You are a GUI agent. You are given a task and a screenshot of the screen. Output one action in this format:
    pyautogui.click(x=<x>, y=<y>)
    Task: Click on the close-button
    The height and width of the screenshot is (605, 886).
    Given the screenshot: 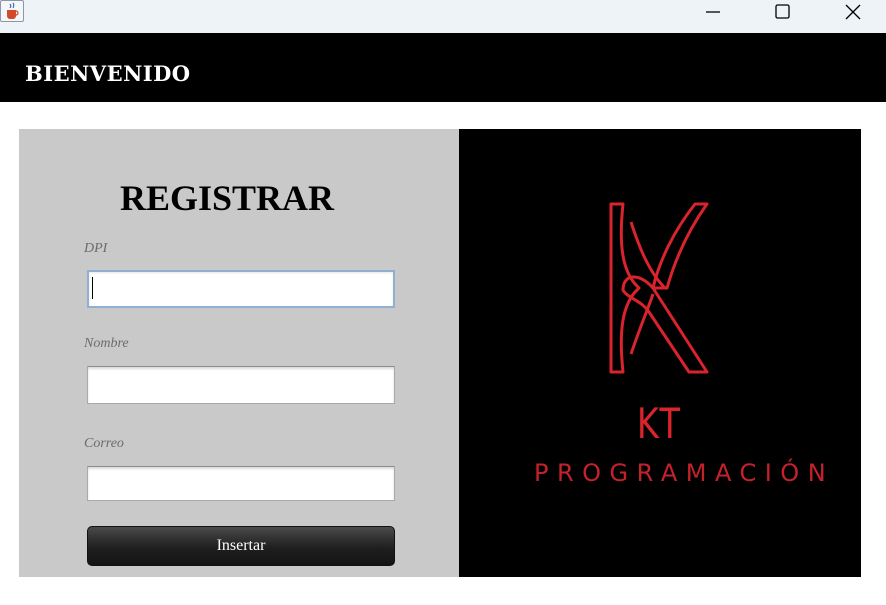 What is the action you would take?
    pyautogui.click(x=853, y=14)
    